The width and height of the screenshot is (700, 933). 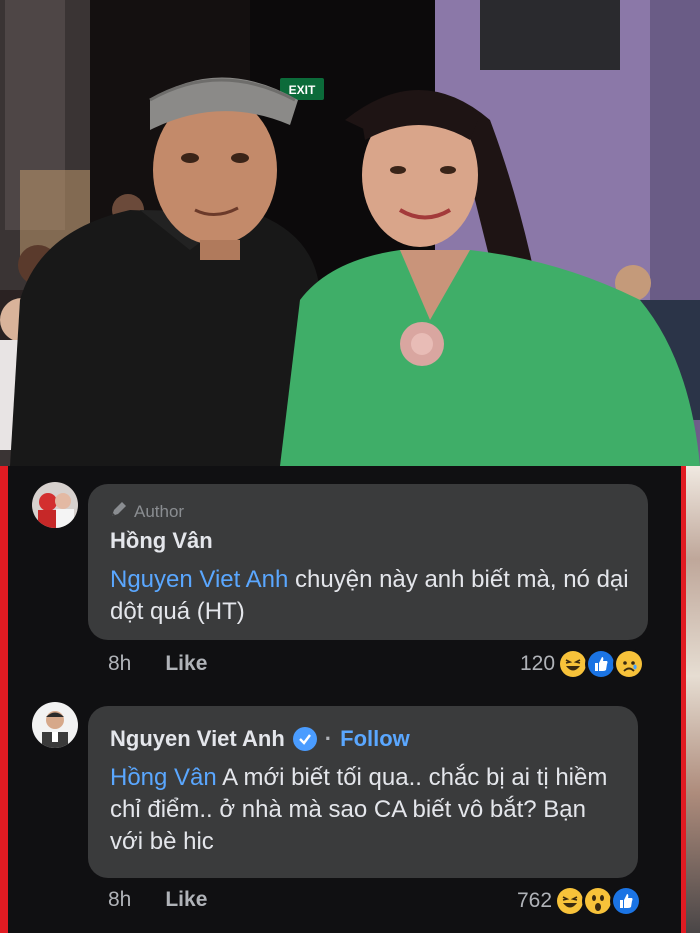 What do you see at coordinates (580, 901) in the screenshot?
I see `reactions-summary-2: 762` at bounding box center [580, 901].